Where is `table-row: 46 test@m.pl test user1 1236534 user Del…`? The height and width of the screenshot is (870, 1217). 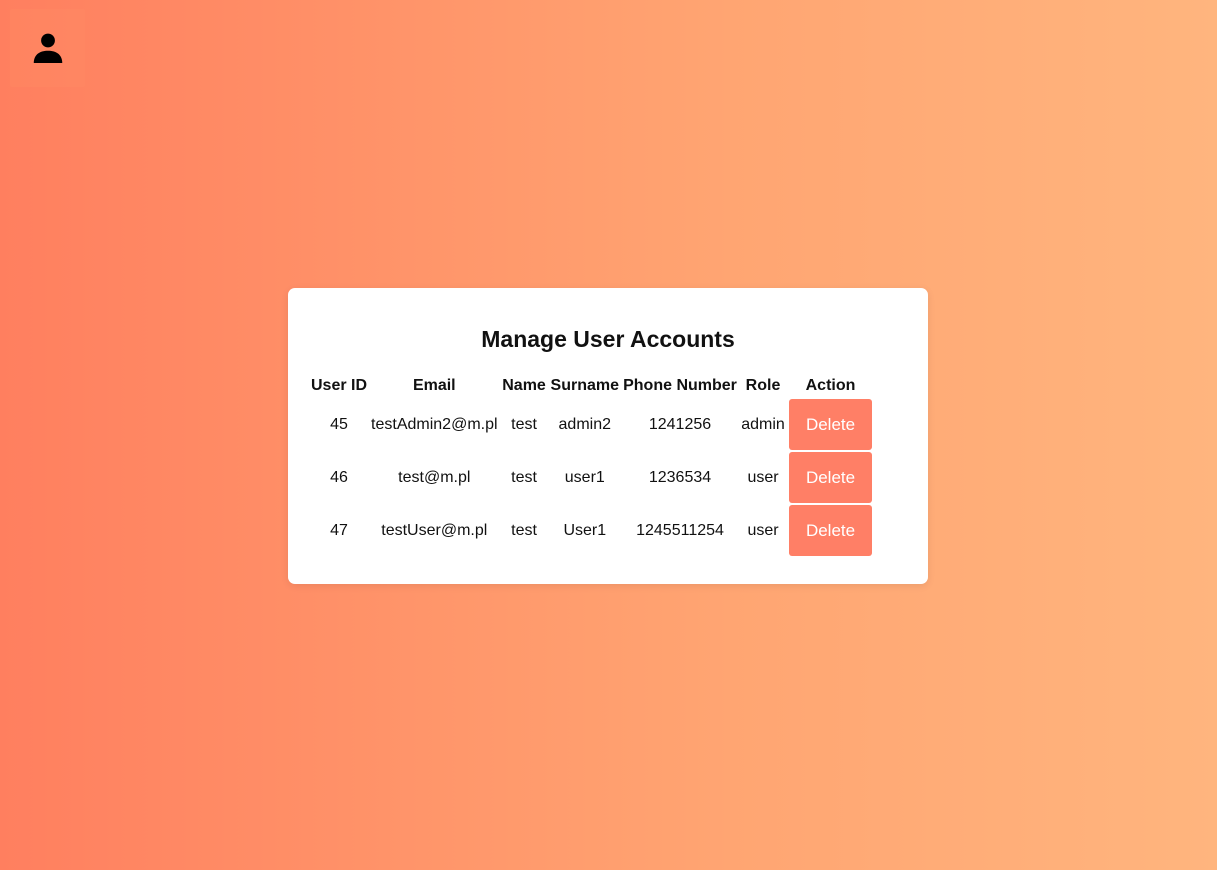 table-row: 46 test@m.pl test user1 1236534 user Del… is located at coordinates (591, 477).